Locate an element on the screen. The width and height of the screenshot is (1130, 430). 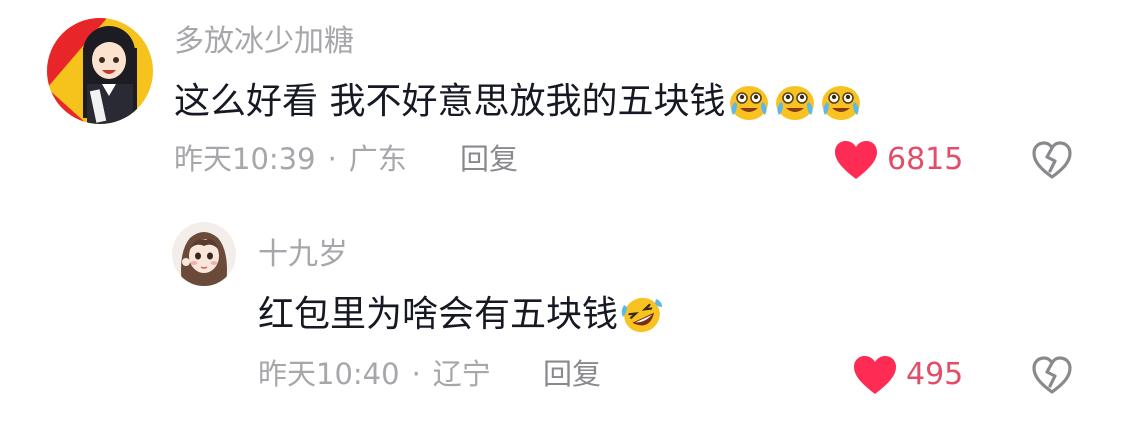
like-button: 6815 is located at coordinates (898, 160).